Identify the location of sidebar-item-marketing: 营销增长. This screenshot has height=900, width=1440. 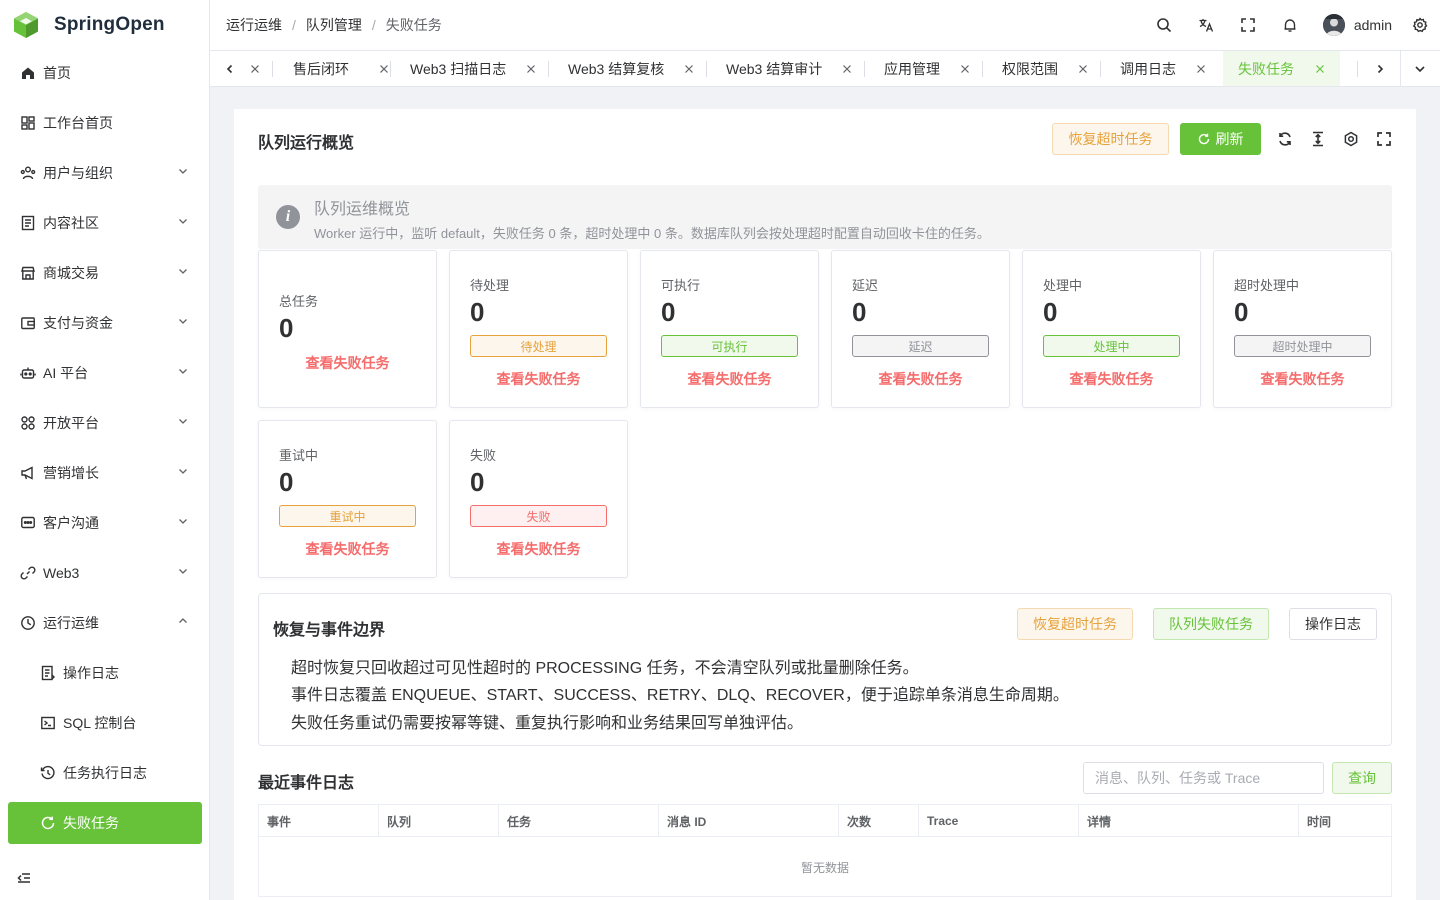
(105, 473).